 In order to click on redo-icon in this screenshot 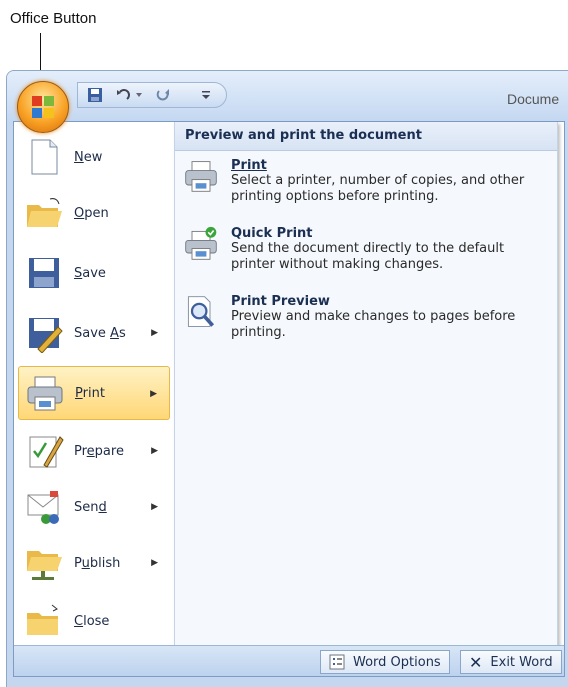, I will do `click(163, 95)`.